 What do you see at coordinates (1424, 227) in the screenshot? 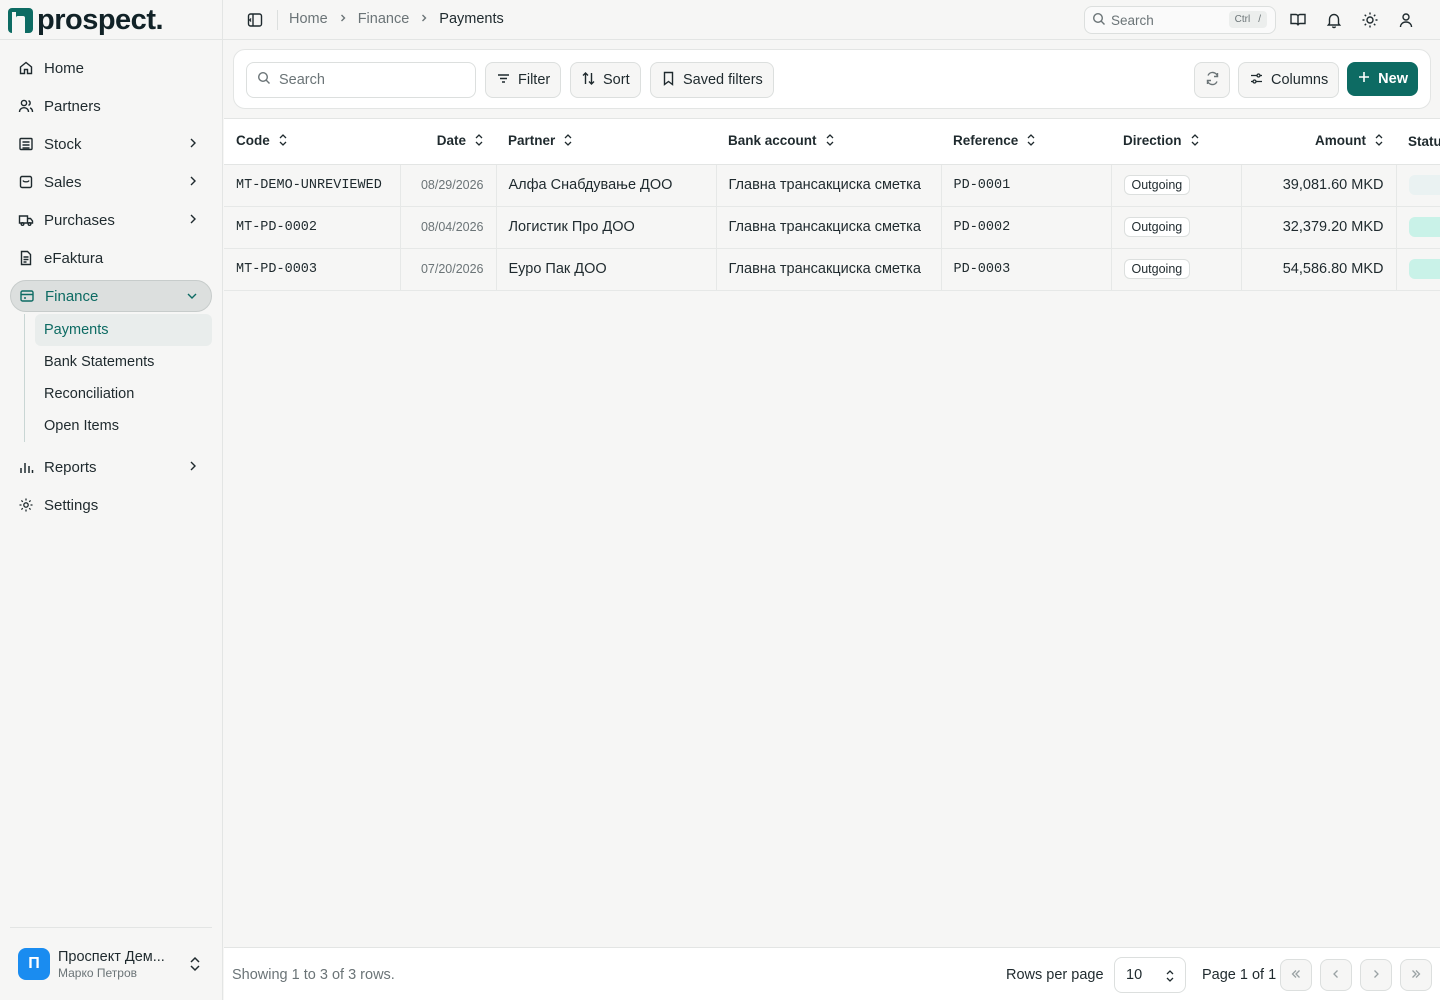
I see `status-badge` at bounding box center [1424, 227].